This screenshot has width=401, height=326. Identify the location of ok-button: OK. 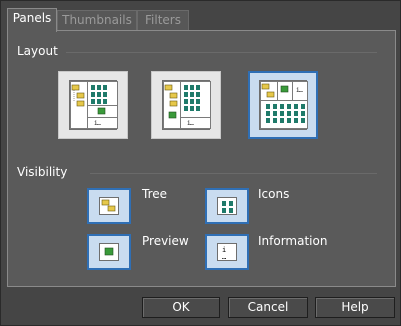
(181, 307).